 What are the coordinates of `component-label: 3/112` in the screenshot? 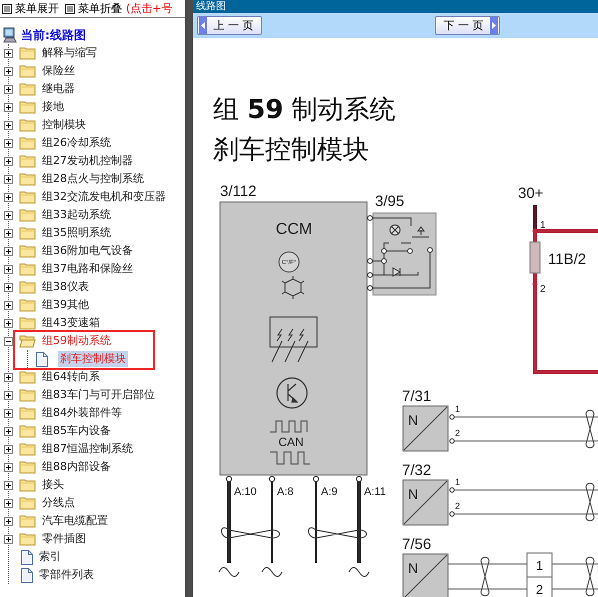 It's located at (238, 191).